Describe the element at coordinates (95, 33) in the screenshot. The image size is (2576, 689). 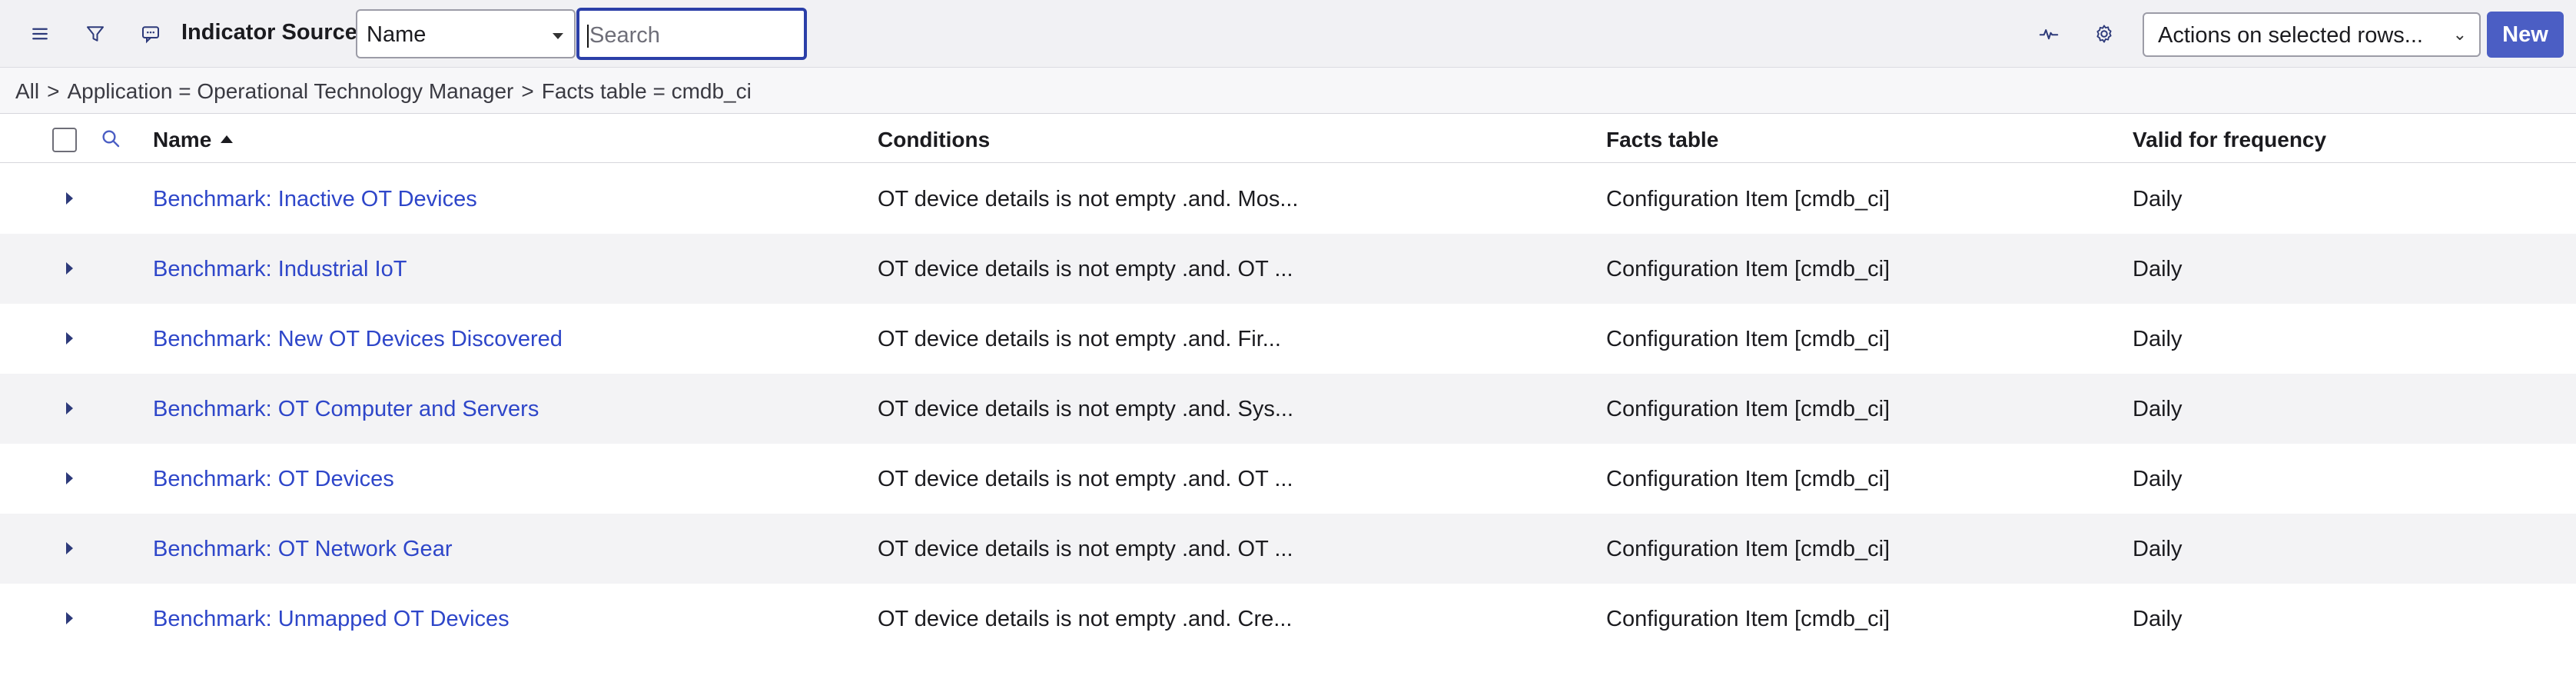
I see `filter-icon` at that location.